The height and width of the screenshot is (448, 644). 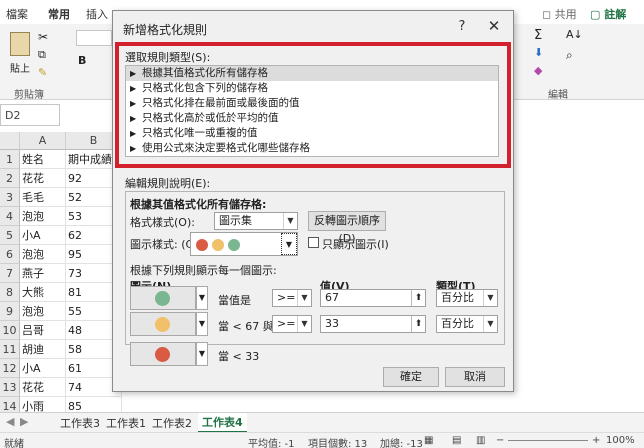 I want to click on rule-type-label: 只格式化高於或低於平均的值, so click(x=210, y=118).